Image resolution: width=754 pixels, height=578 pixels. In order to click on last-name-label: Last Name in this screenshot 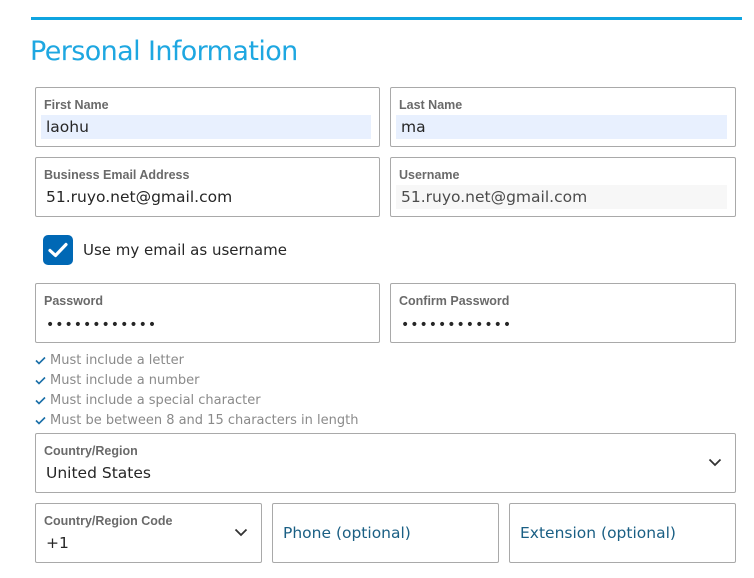, I will do `click(431, 105)`.